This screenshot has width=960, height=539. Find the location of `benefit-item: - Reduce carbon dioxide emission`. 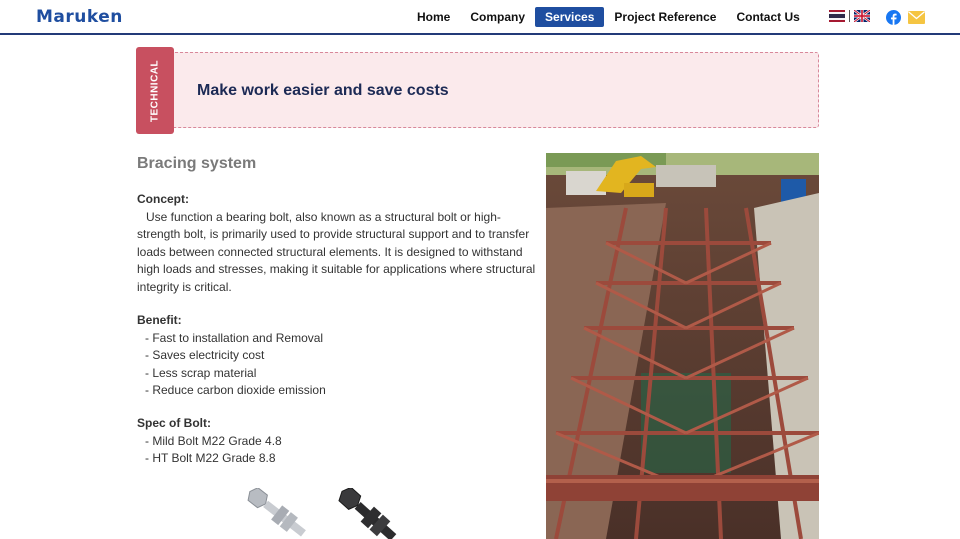

benefit-item: - Reduce carbon dioxide emission is located at coordinates (235, 390).